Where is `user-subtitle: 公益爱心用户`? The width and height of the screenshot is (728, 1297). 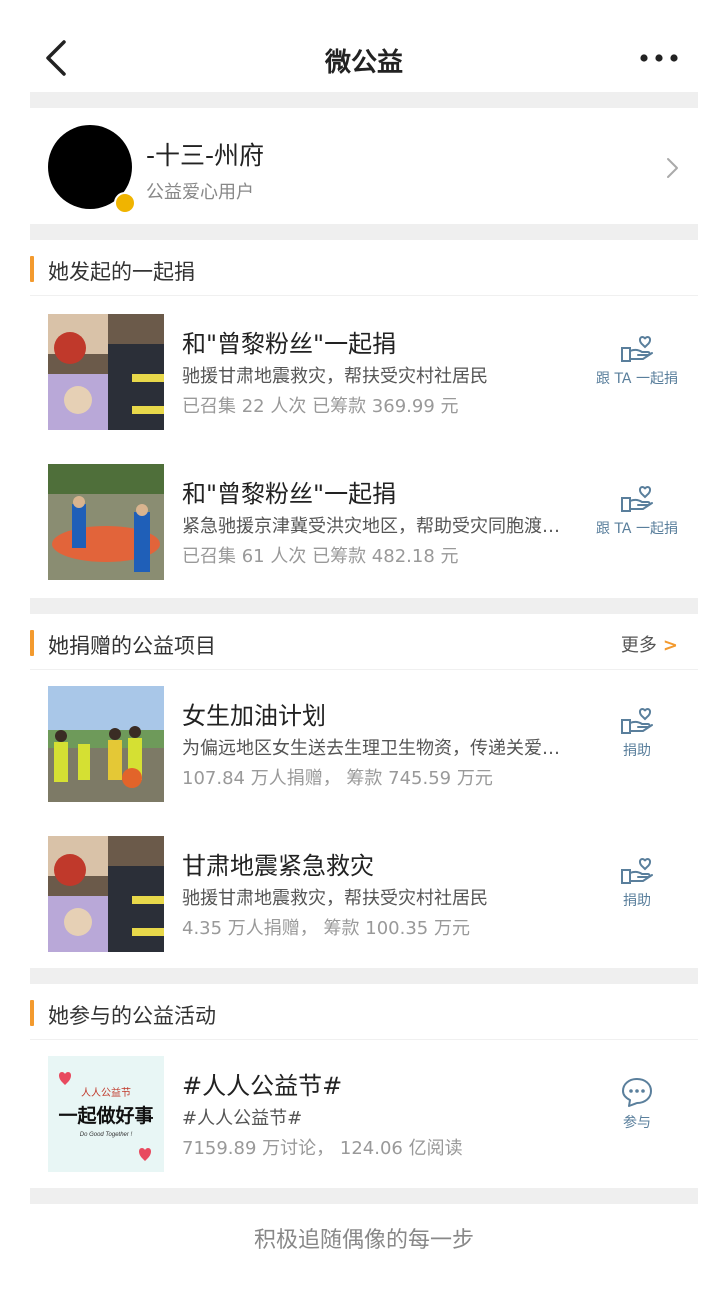 user-subtitle: 公益爱心用户 is located at coordinates (200, 192).